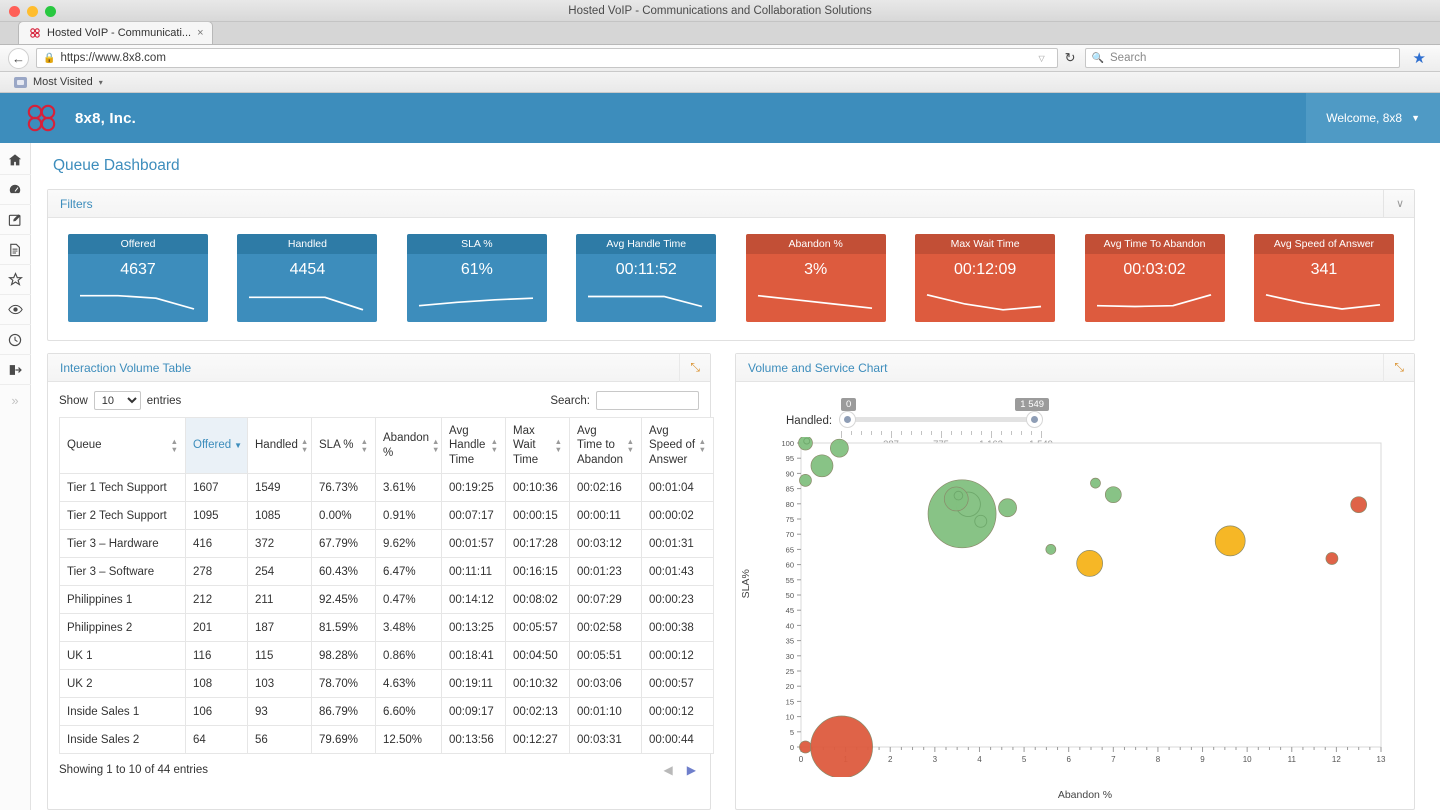  Describe the element at coordinates (15, 160) in the screenshot. I see `sidebar-item-home` at that location.